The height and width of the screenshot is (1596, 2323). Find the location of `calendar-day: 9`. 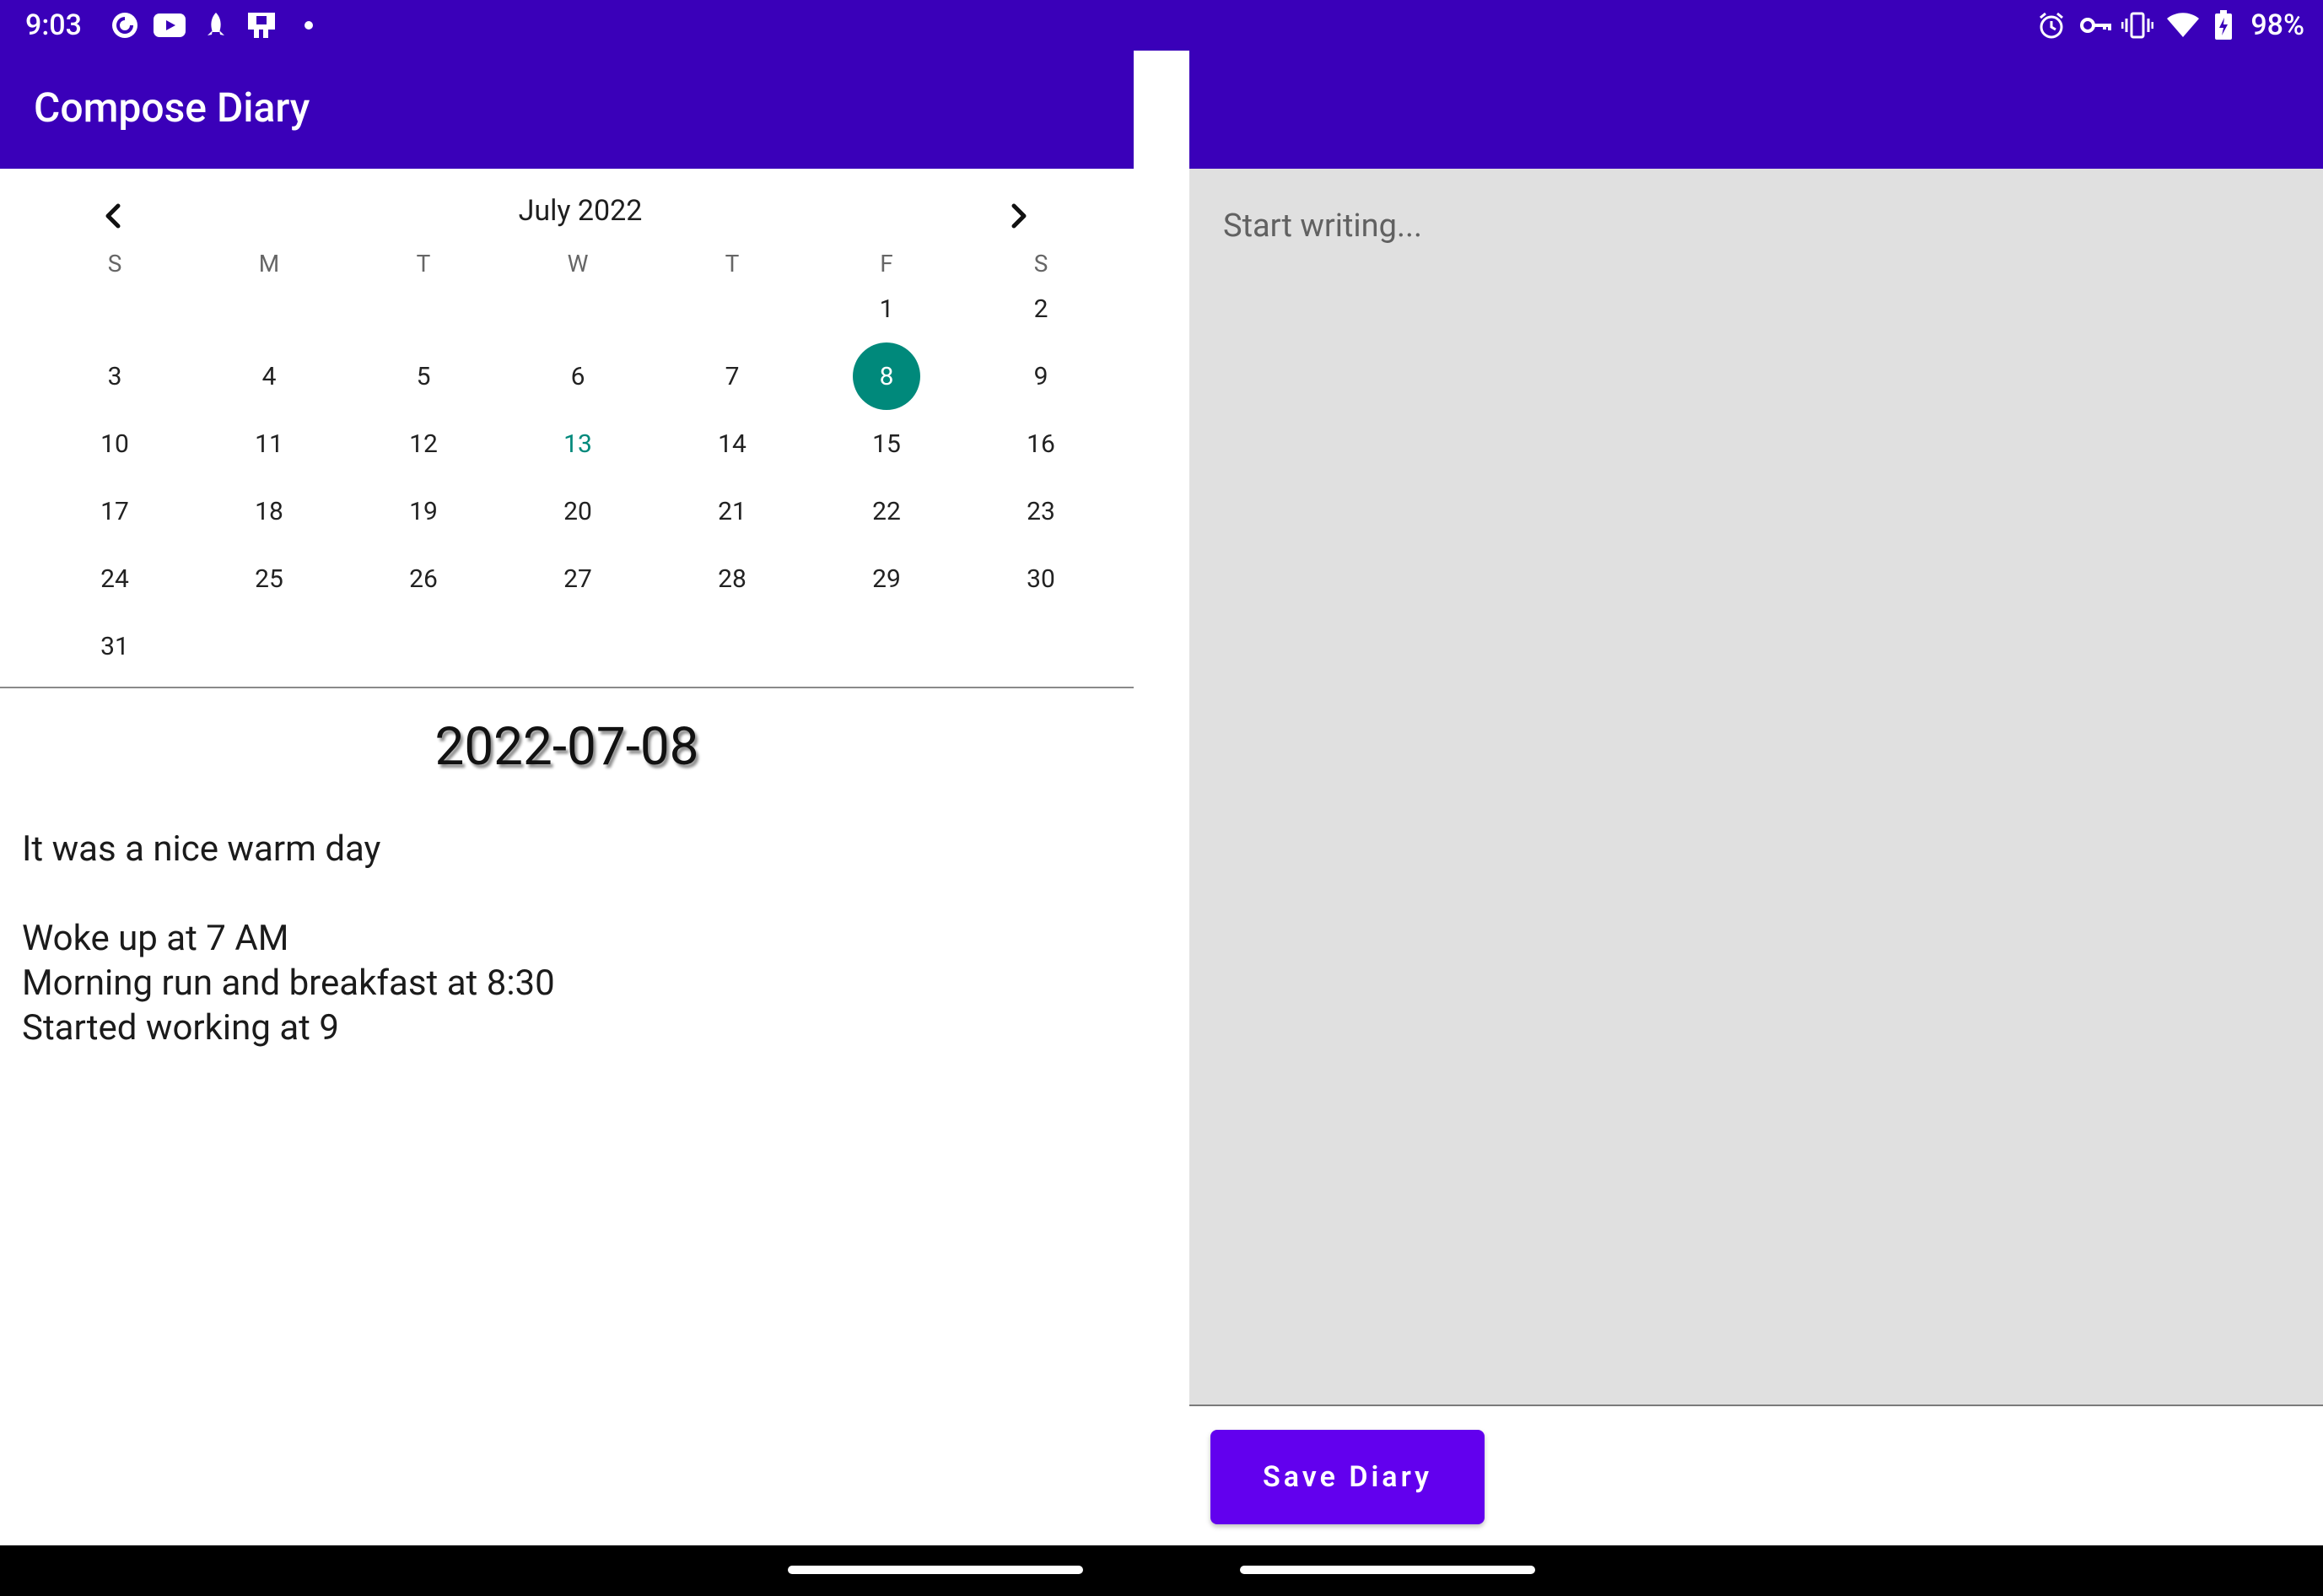

calendar-day: 9 is located at coordinates (1041, 376).